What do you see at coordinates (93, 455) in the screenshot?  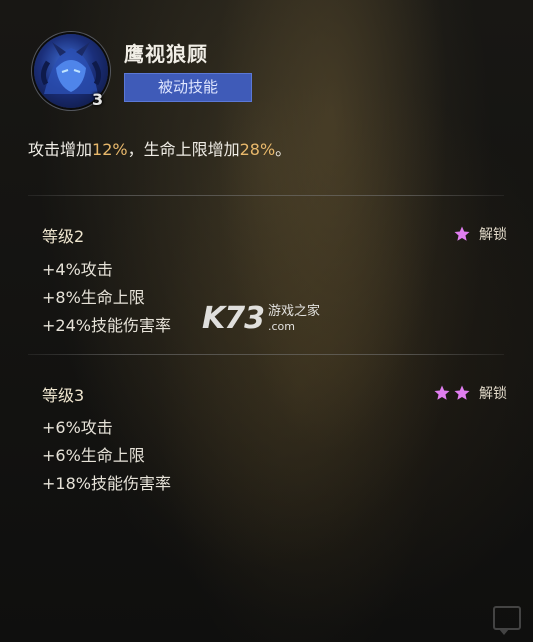 I see `level-3-bonus-2: +6%生命上限` at bounding box center [93, 455].